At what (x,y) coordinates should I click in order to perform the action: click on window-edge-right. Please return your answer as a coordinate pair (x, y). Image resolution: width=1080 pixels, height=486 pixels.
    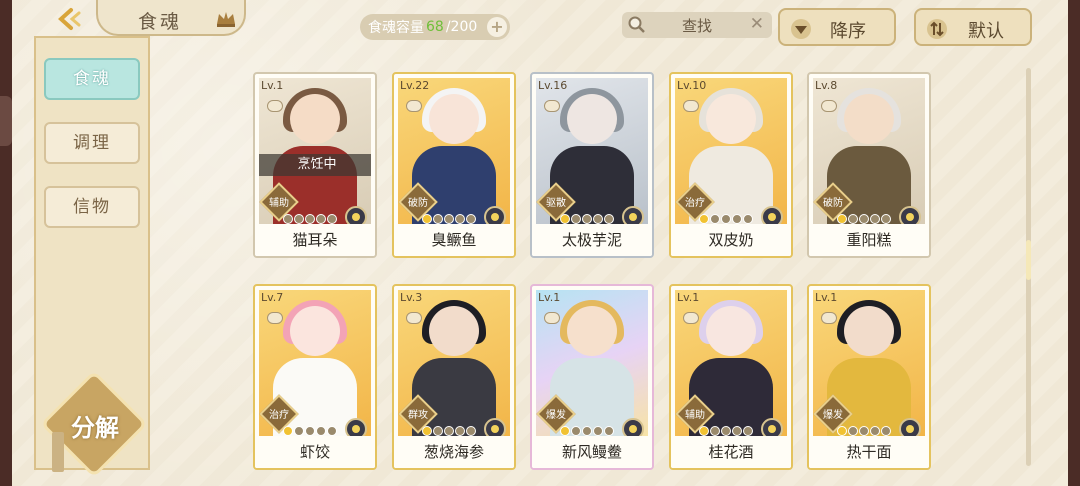
    Looking at the image, I should click on (1074, 243).